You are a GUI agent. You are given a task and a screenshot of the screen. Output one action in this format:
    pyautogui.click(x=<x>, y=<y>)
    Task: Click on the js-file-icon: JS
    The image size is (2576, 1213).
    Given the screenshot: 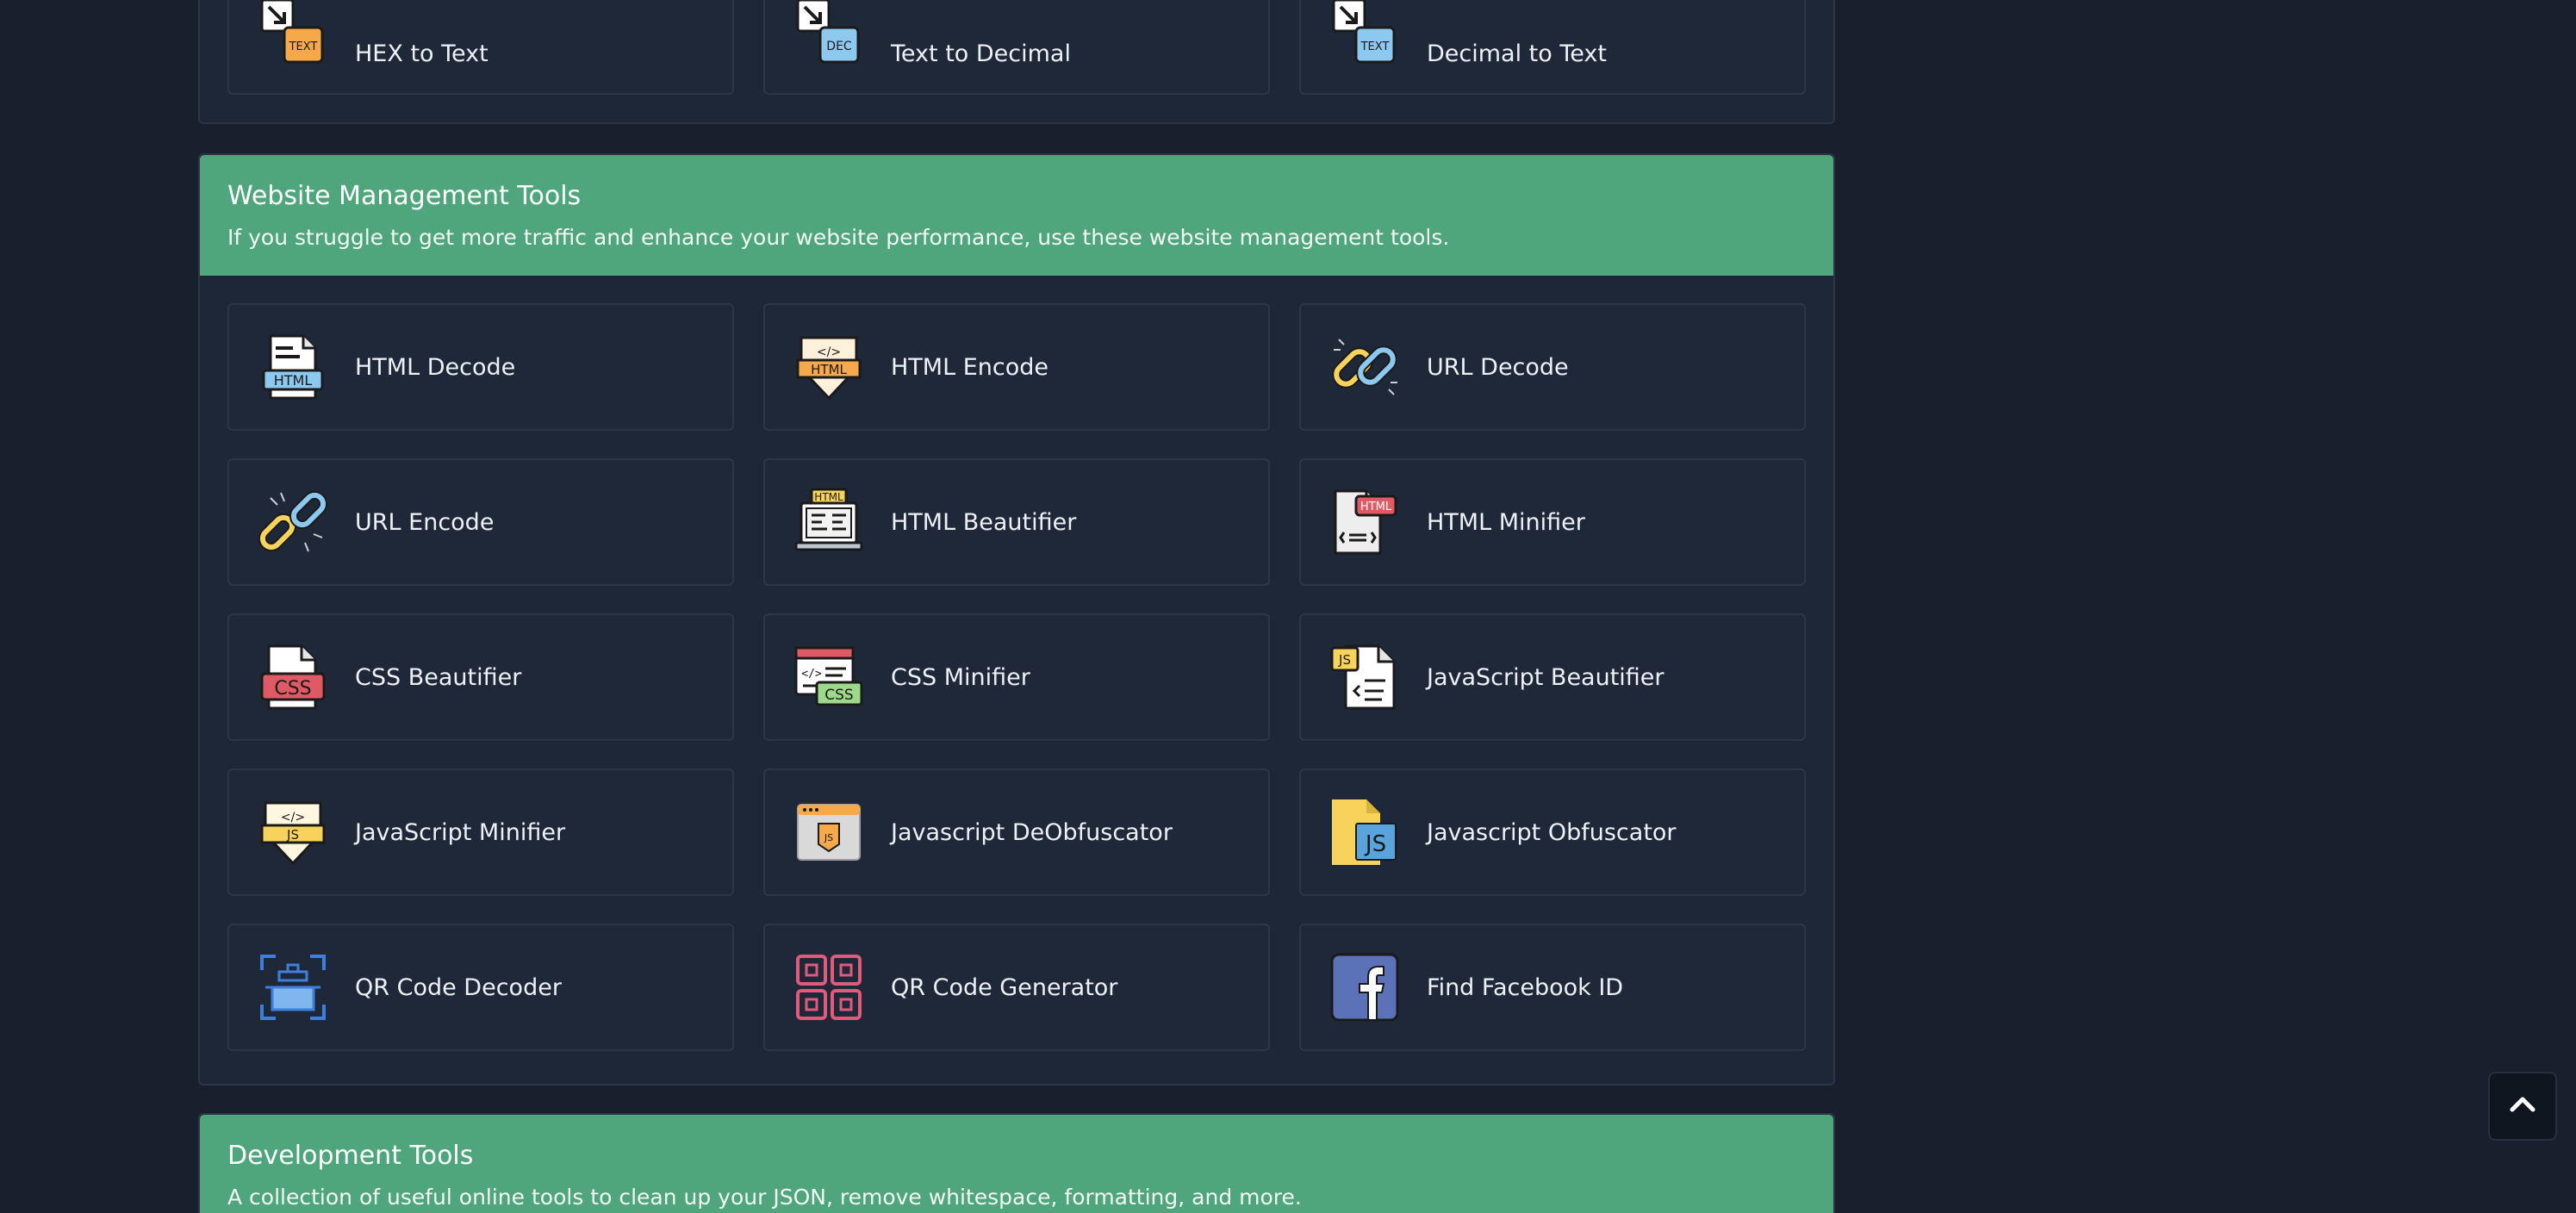 What is the action you would take?
    pyautogui.click(x=1364, y=832)
    